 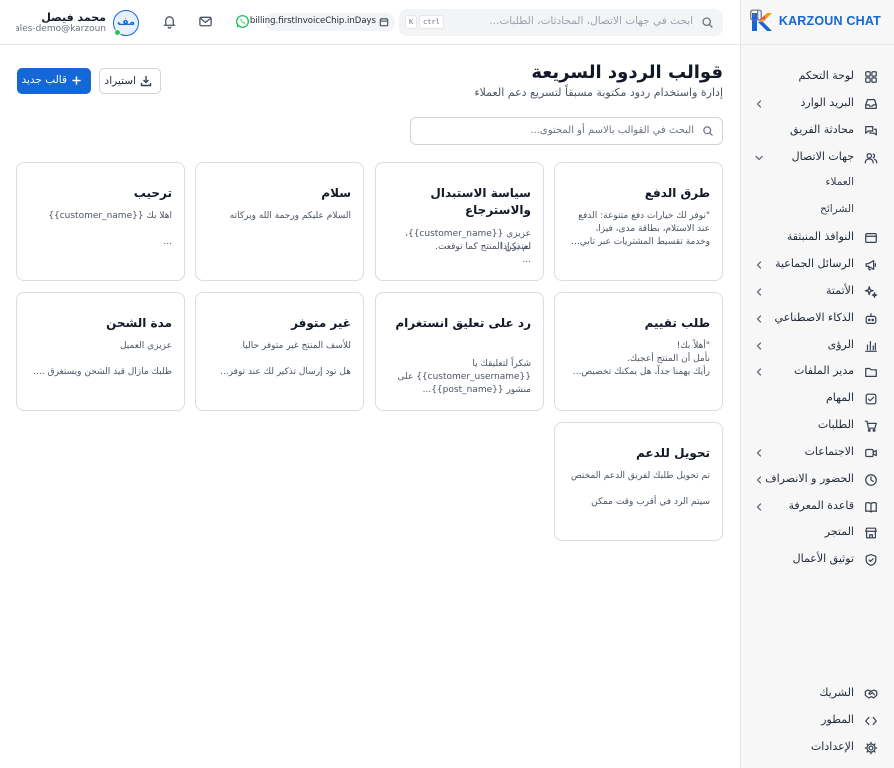 What do you see at coordinates (822, 156) in the screenshot?
I see `sidebar-item-label: جهات الاتصال` at bounding box center [822, 156].